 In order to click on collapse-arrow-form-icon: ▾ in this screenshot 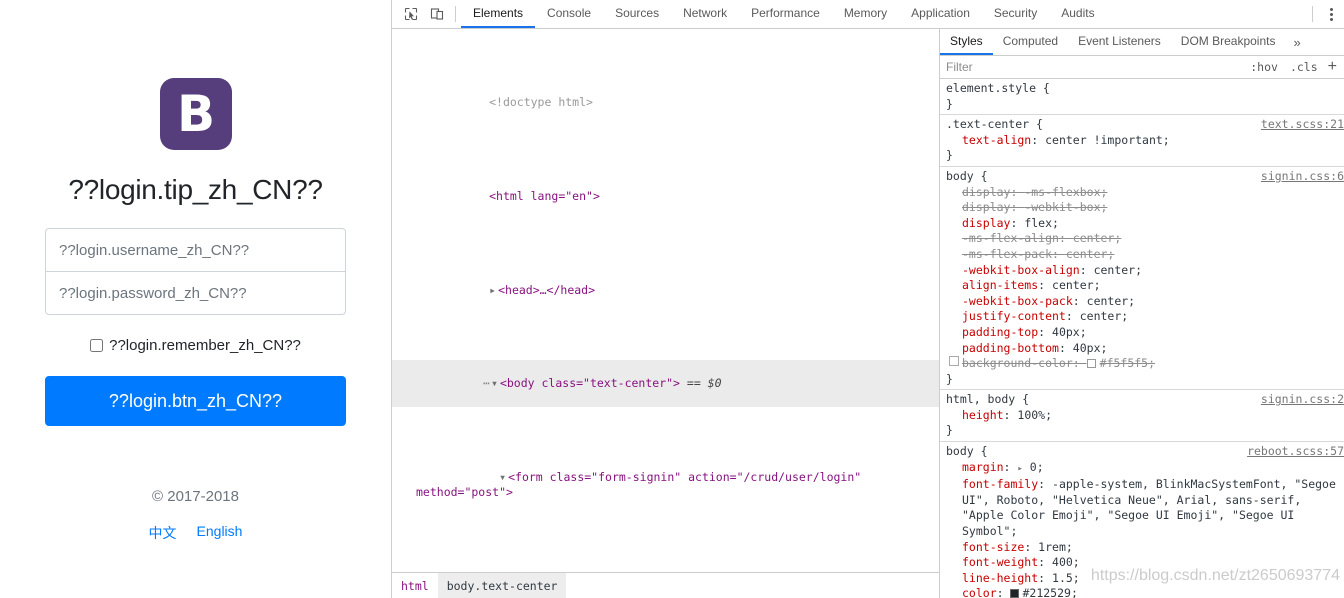, I will do `click(503, 478)`.